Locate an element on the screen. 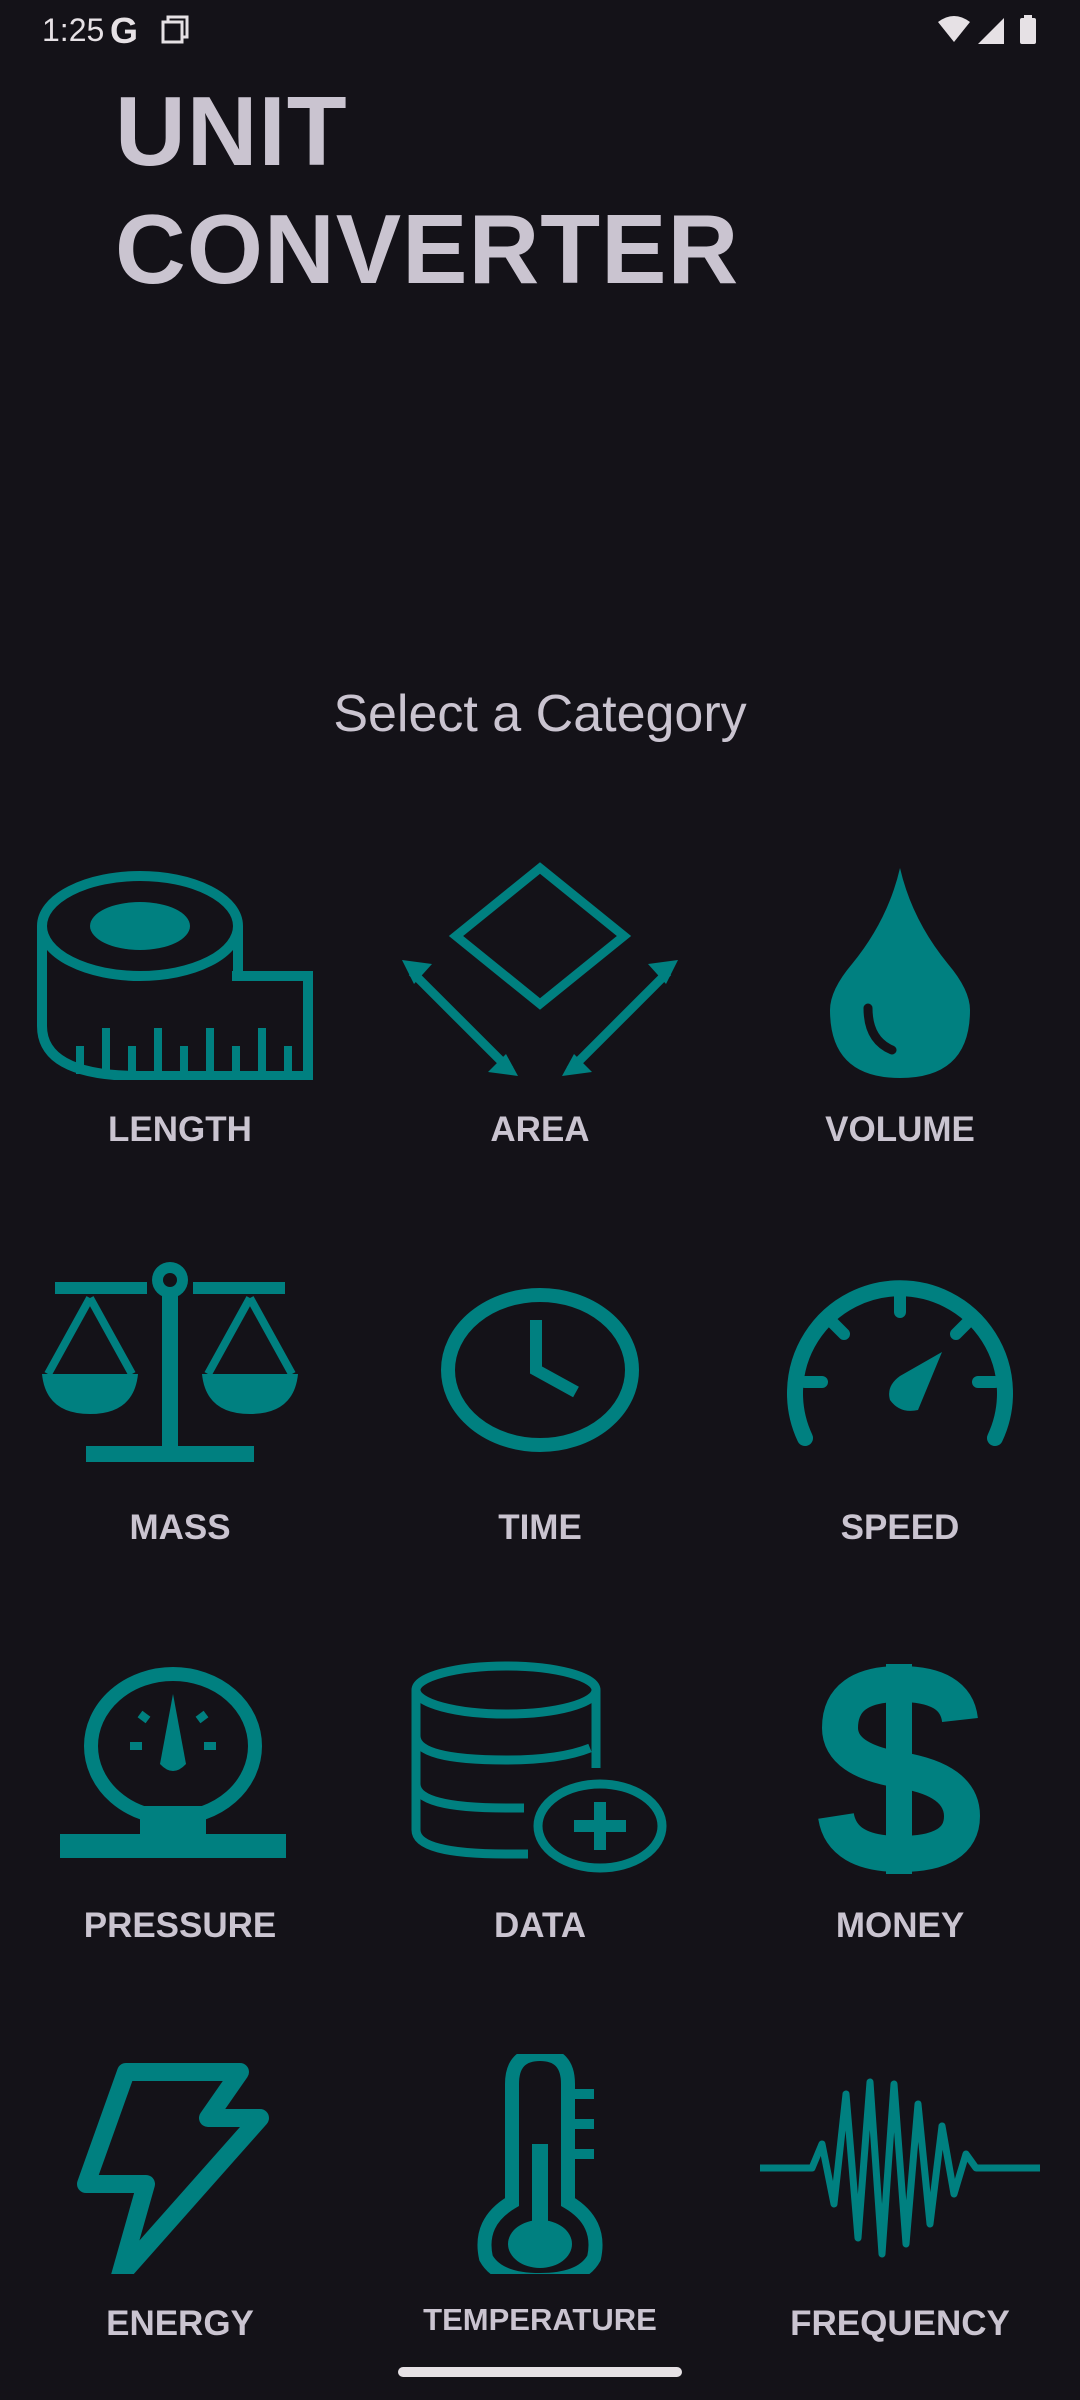 Image resolution: width=1080 pixels, height=2400 pixels. category-volume: VOLUME is located at coordinates (900, 1030).